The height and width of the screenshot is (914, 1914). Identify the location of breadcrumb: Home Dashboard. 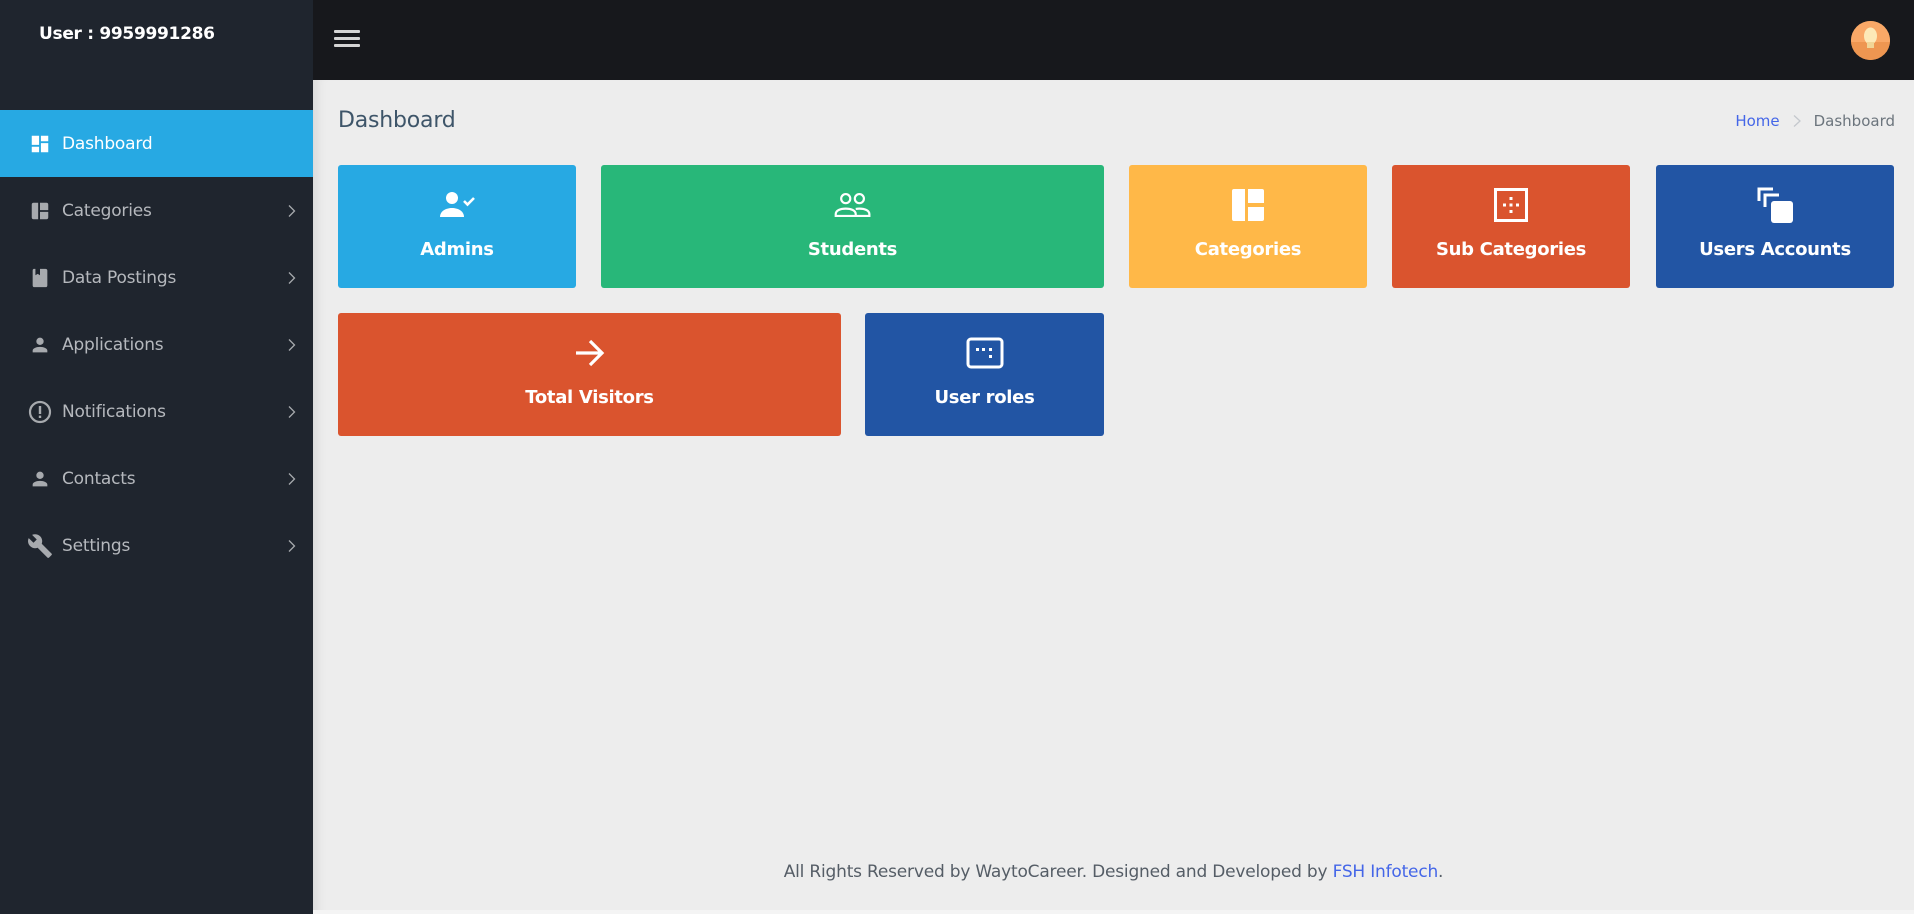
(1815, 121).